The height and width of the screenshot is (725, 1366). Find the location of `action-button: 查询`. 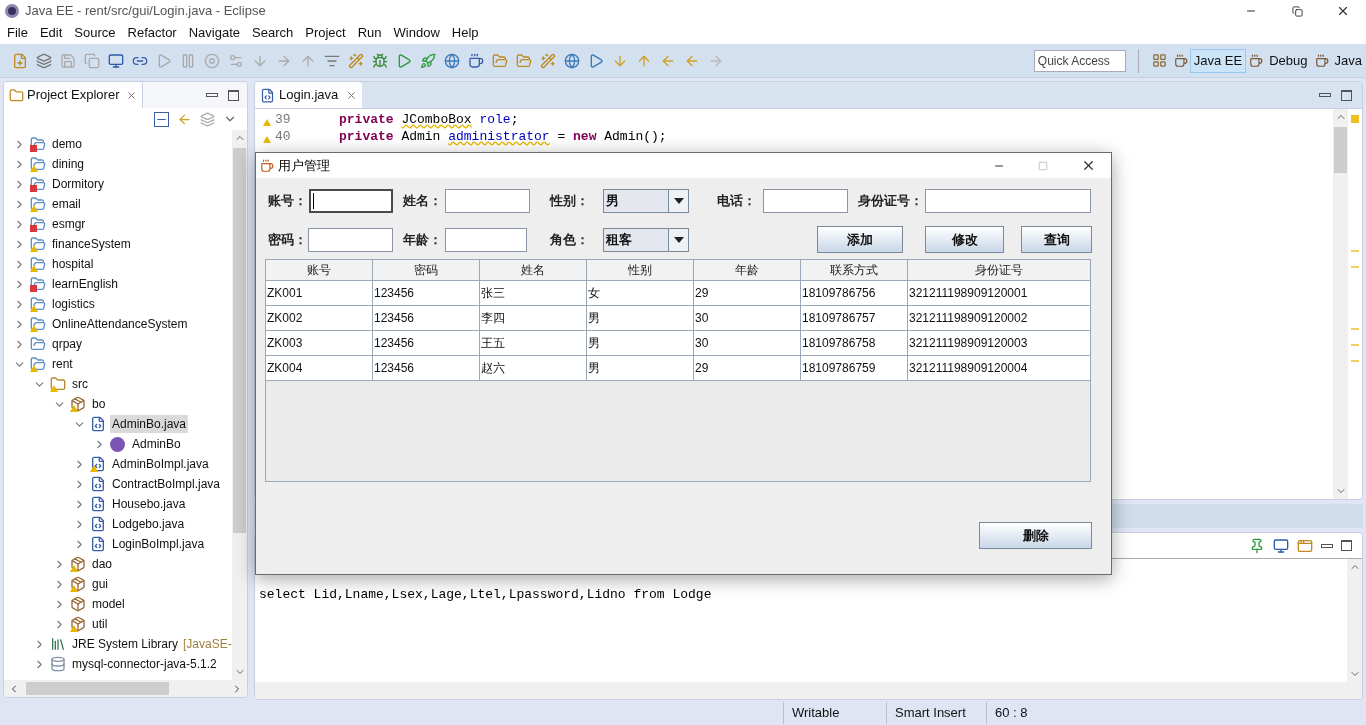

action-button: 查询 is located at coordinates (1056, 239).